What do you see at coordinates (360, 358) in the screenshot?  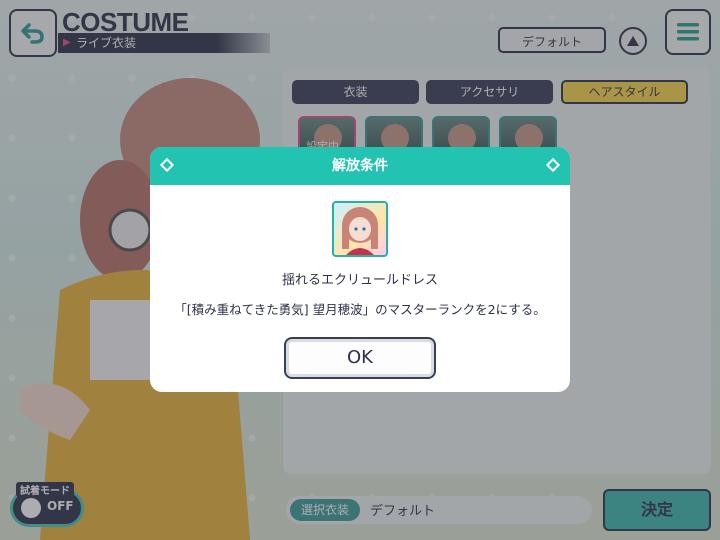 I see `ok-button: OK` at bounding box center [360, 358].